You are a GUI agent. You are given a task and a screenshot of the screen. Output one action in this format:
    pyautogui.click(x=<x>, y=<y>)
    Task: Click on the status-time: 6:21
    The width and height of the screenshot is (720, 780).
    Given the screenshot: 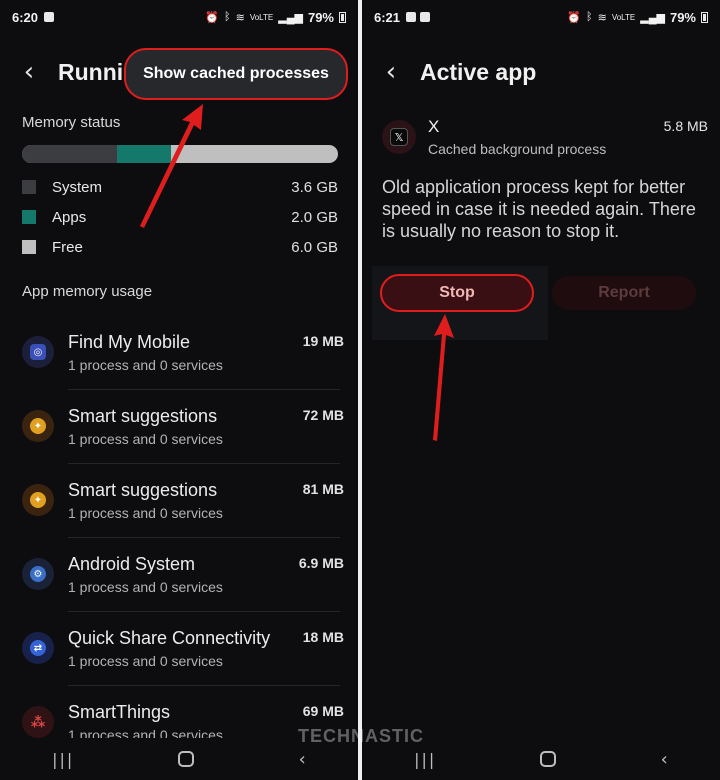 What is the action you would take?
    pyautogui.click(x=387, y=17)
    